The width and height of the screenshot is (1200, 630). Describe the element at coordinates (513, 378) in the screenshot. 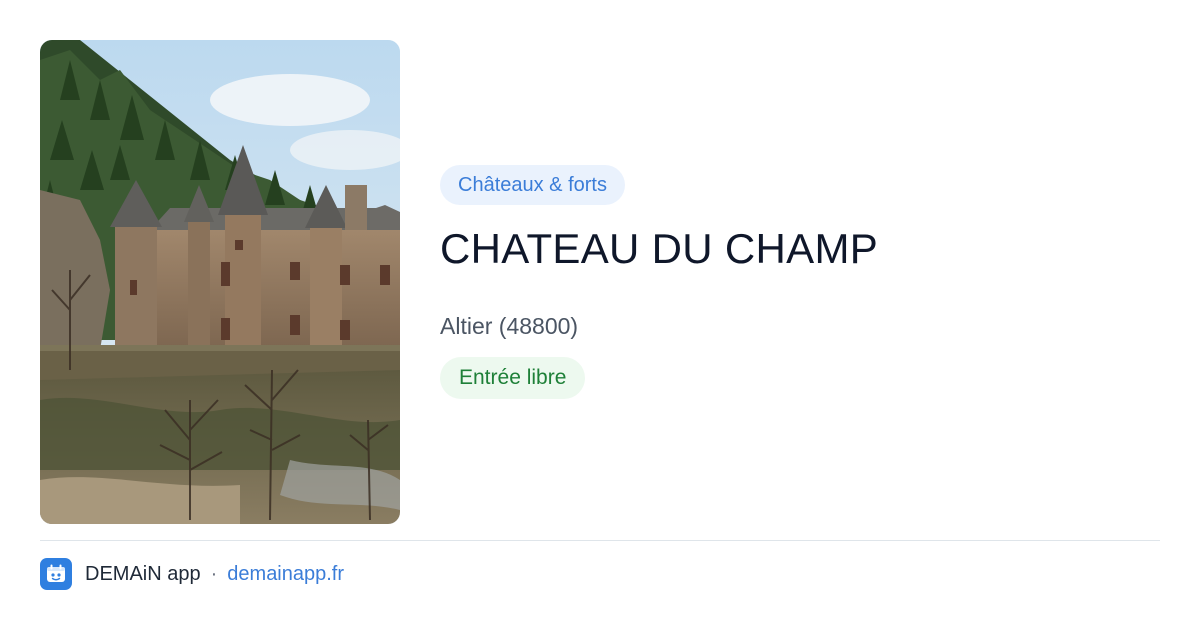

I see `access-badge: Entrée libre` at that location.